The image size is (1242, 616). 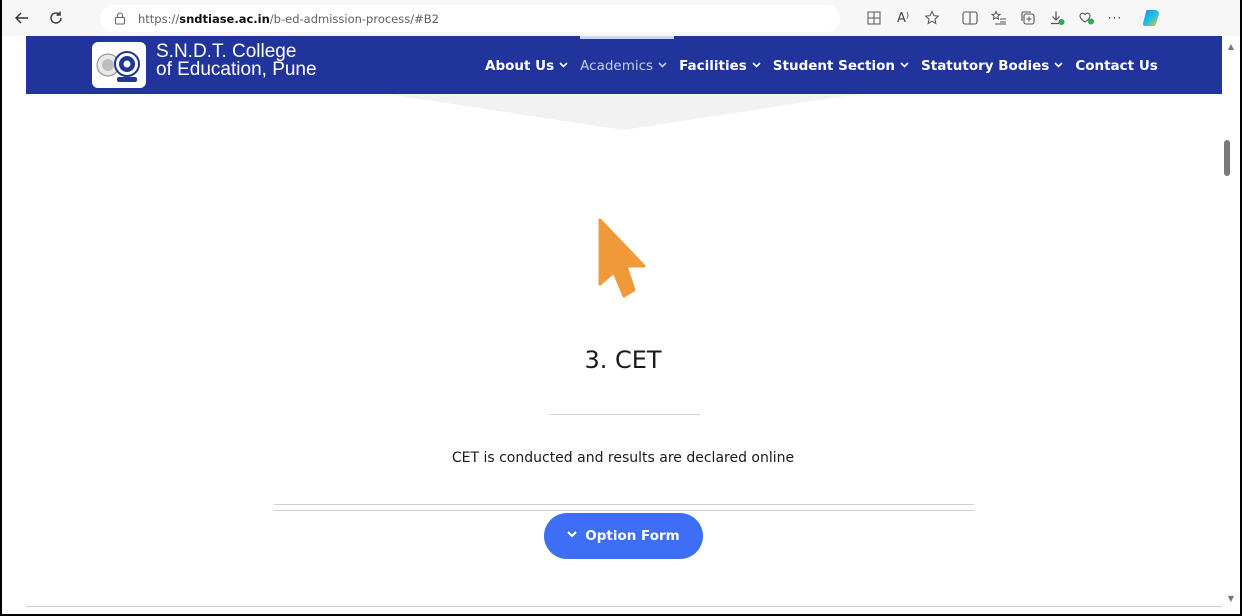 I want to click on brand-line-2: of Education, Pune, so click(x=236, y=69).